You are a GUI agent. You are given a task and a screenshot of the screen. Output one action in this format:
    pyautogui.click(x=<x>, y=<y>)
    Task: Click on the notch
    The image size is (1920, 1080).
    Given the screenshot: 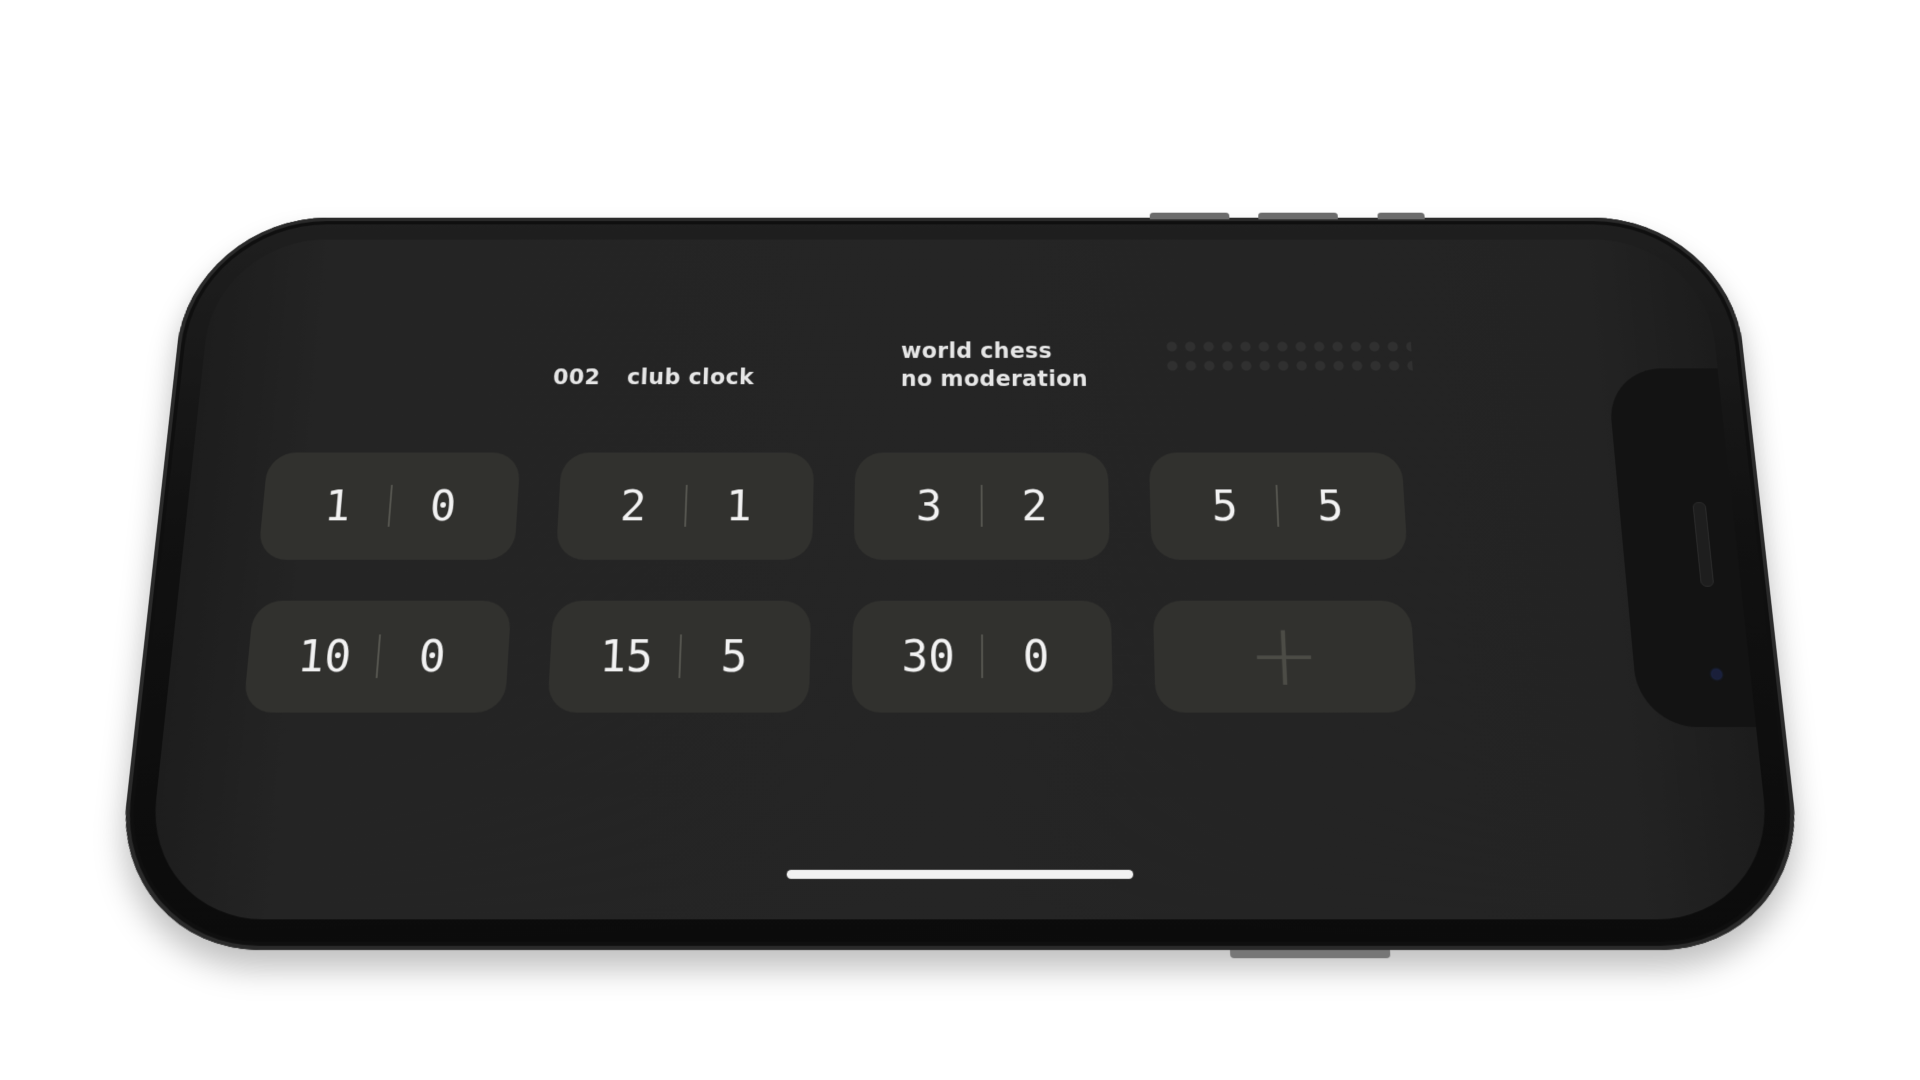 What is the action you would take?
    pyautogui.click(x=1681, y=547)
    